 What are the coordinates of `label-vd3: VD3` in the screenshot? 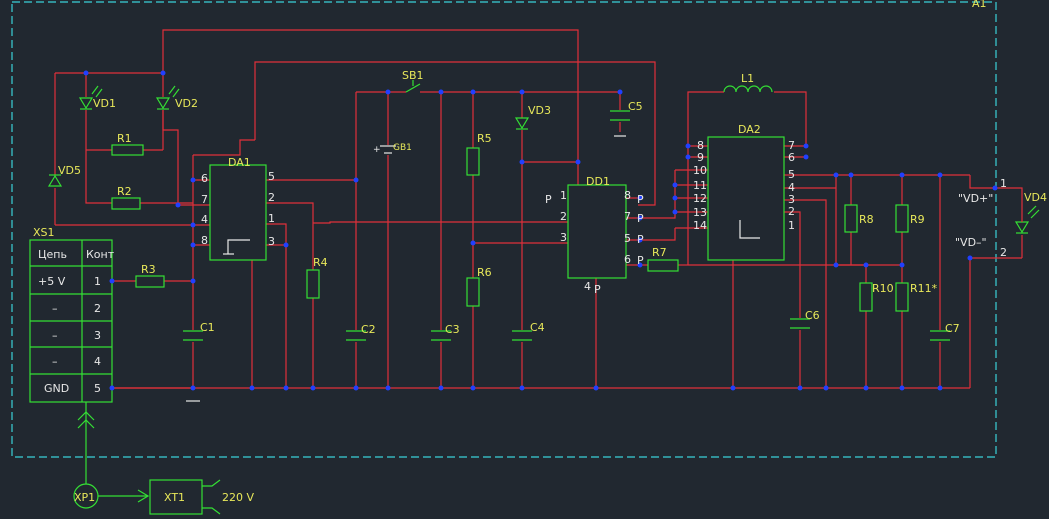 It's located at (539, 110).